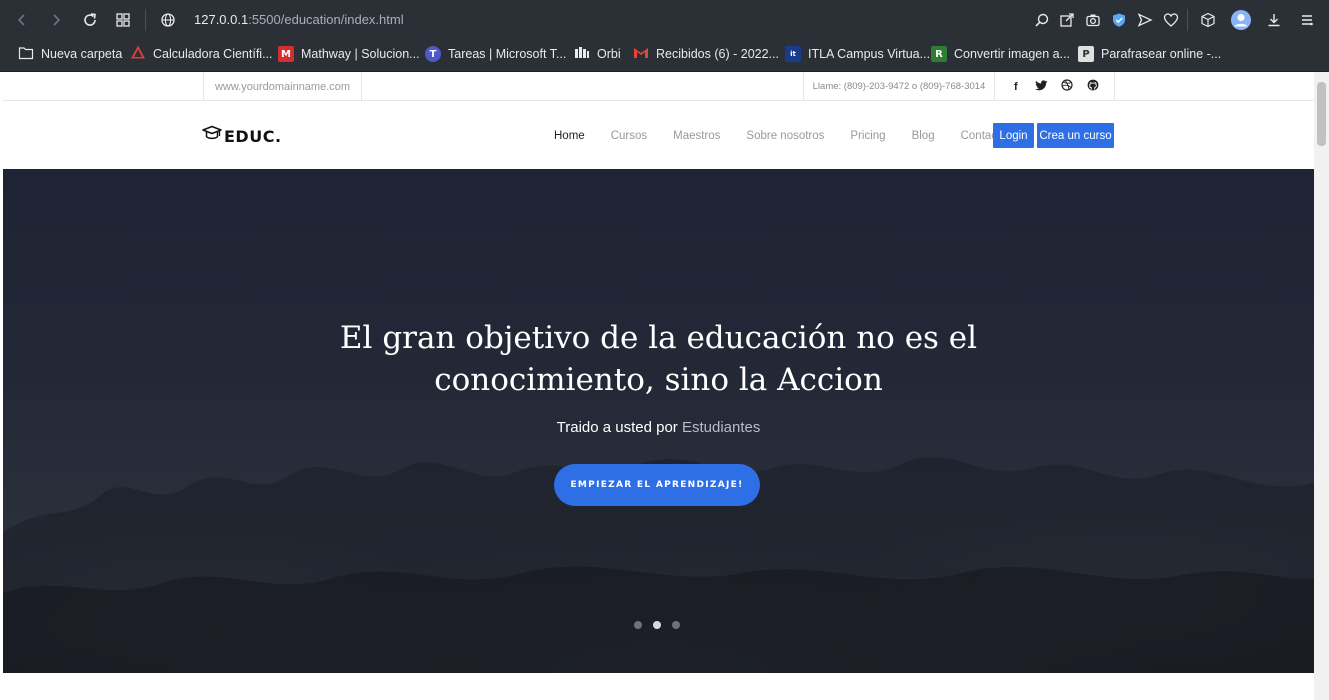  Describe the element at coordinates (696, 136) in the screenshot. I see `nav-maestros: Maestros` at that location.